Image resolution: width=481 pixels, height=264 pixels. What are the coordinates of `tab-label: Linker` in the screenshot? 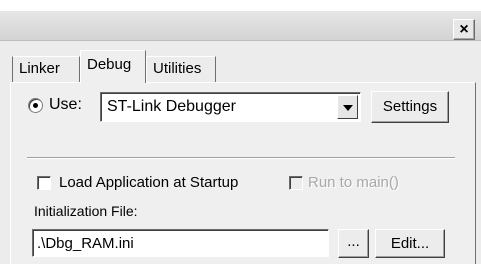 It's located at (39, 68).